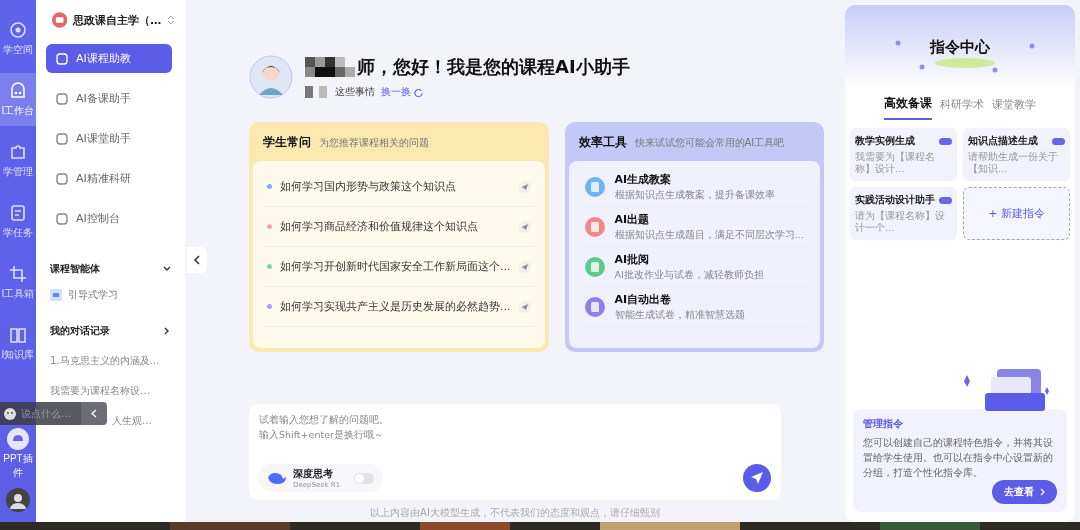  I want to click on agent-item: 引导式学习, so click(110, 295).